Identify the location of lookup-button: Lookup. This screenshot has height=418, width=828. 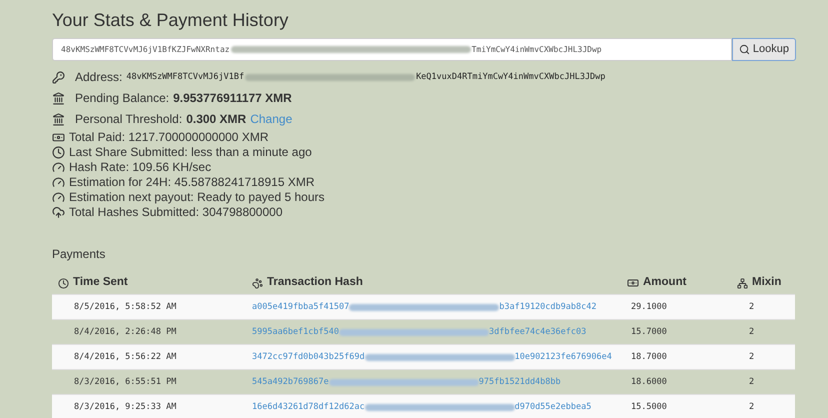
(764, 49).